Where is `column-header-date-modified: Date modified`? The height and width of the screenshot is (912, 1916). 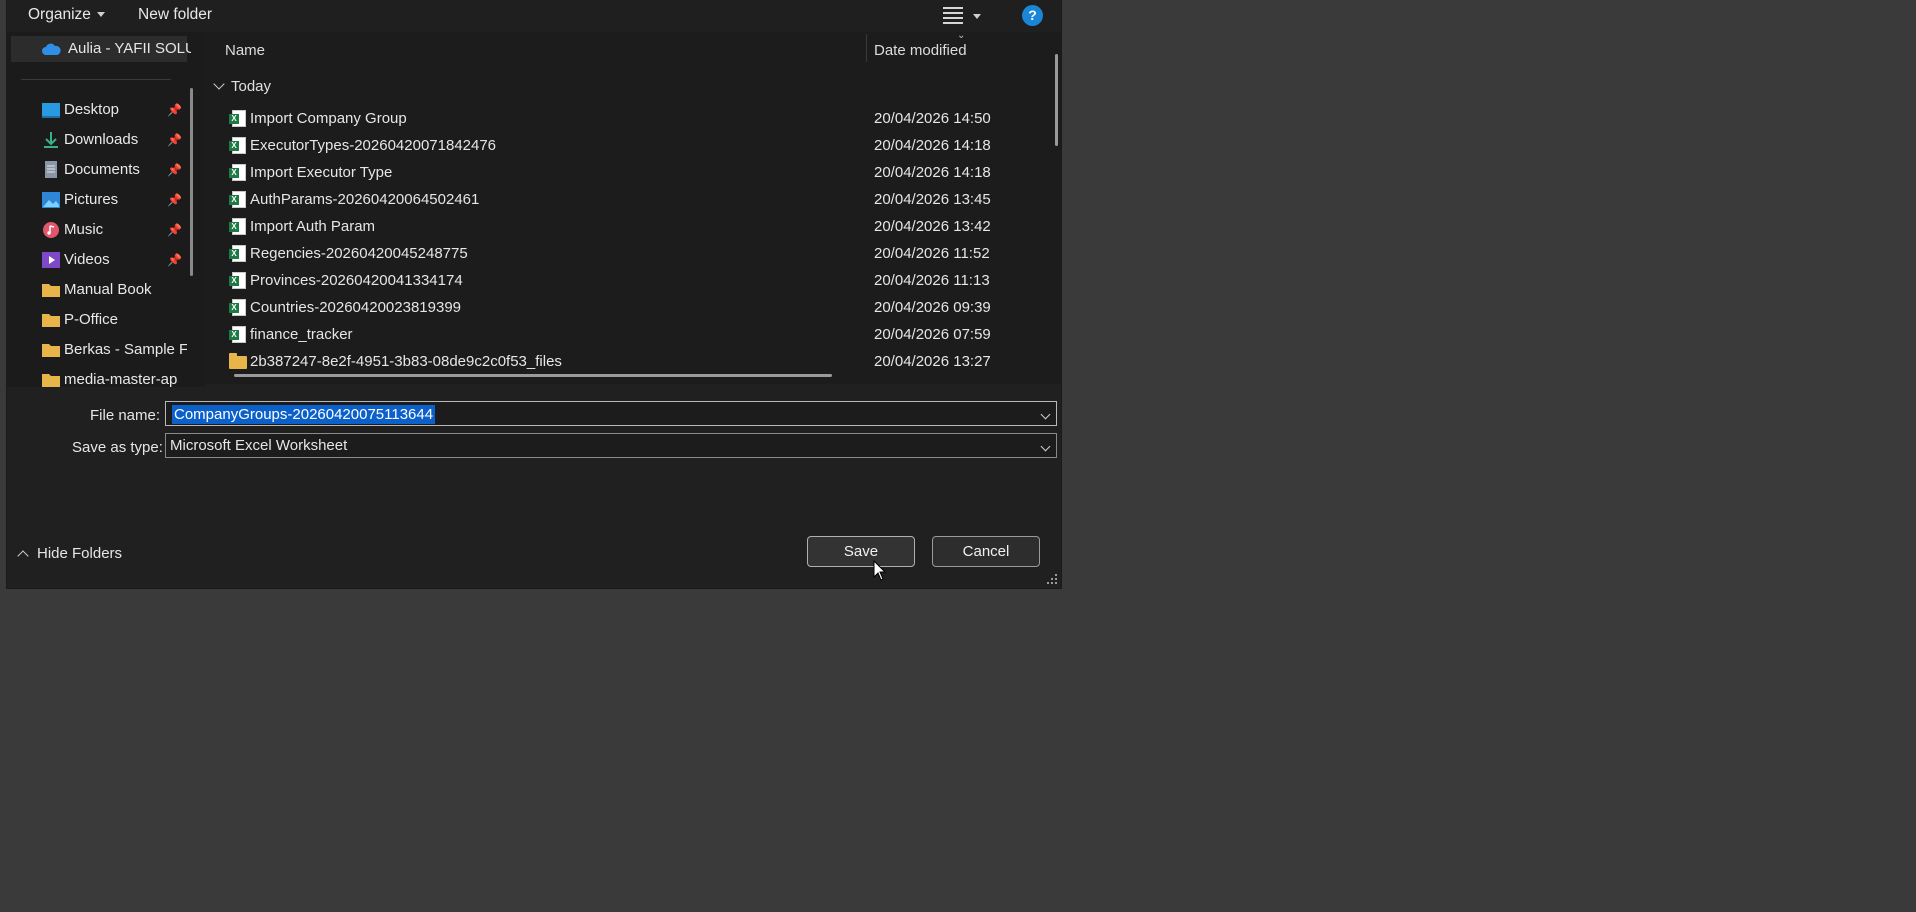
column-header-date-modified: Date modified is located at coordinates (920, 50).